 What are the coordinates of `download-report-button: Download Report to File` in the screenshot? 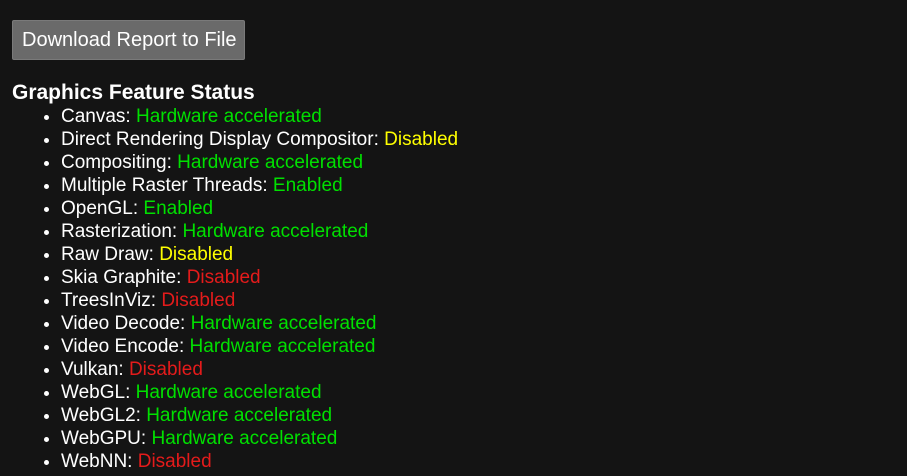 It's located at (128, 40).